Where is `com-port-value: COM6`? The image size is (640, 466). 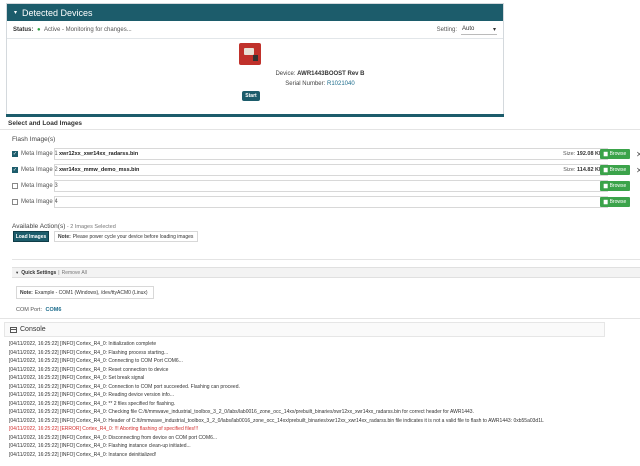
com-port-value: COM6 is located at coordinates (54, 310).